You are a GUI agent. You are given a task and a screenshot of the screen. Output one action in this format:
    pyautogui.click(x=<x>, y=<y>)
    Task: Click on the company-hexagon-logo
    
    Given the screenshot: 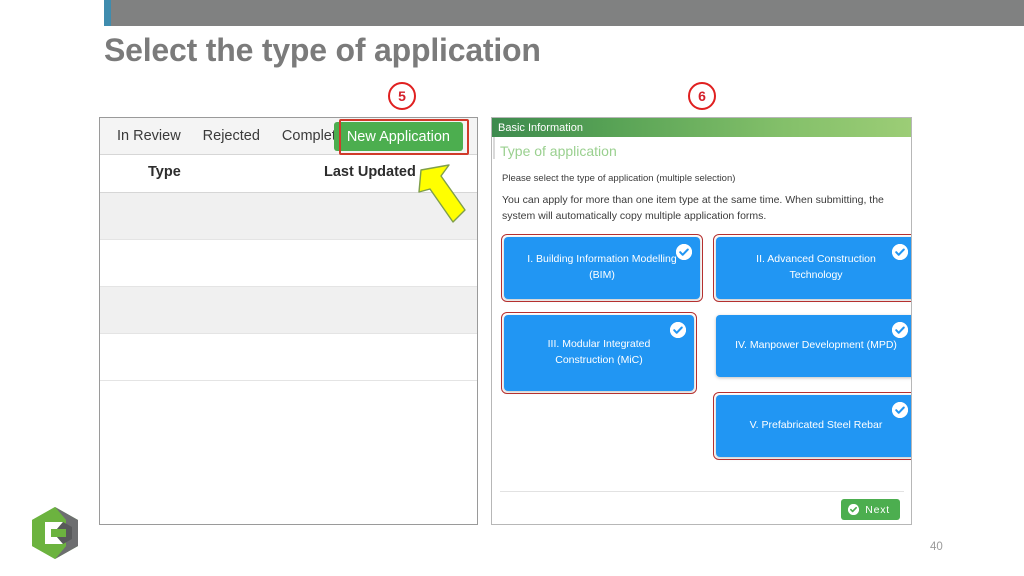 What is the action you would take?
    pyautogui.click(x=55, y=533)
    